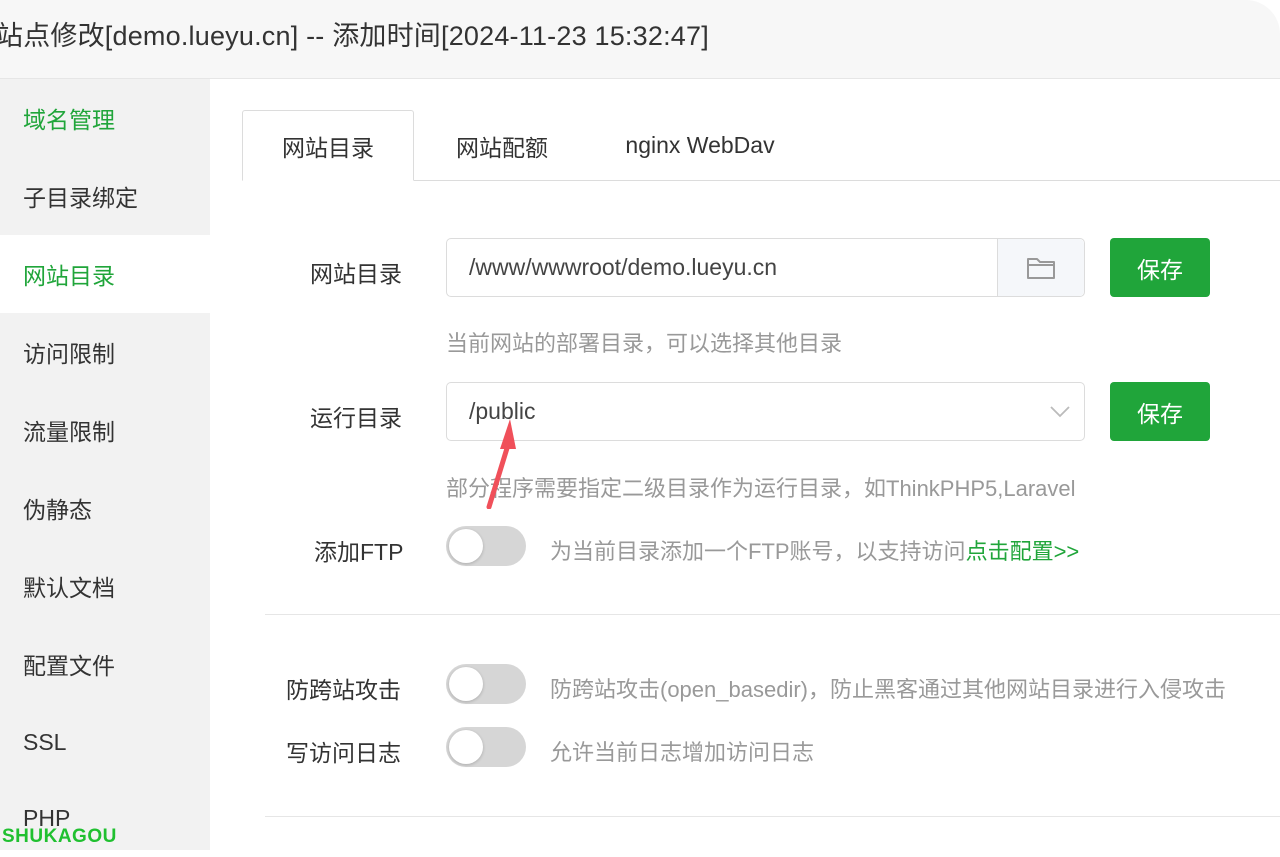 The height and width of the screenshot is (857, 1280). Describe the element at coordinates (486, 747) in the screenshot. I see `access-log-toggle` at that location.